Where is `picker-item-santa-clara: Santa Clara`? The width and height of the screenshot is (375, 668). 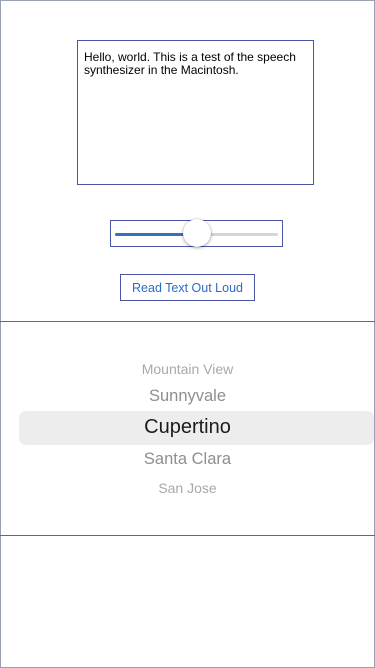
picker-item-santa-clara: Santa Clara is located at coordinates (187, 459).